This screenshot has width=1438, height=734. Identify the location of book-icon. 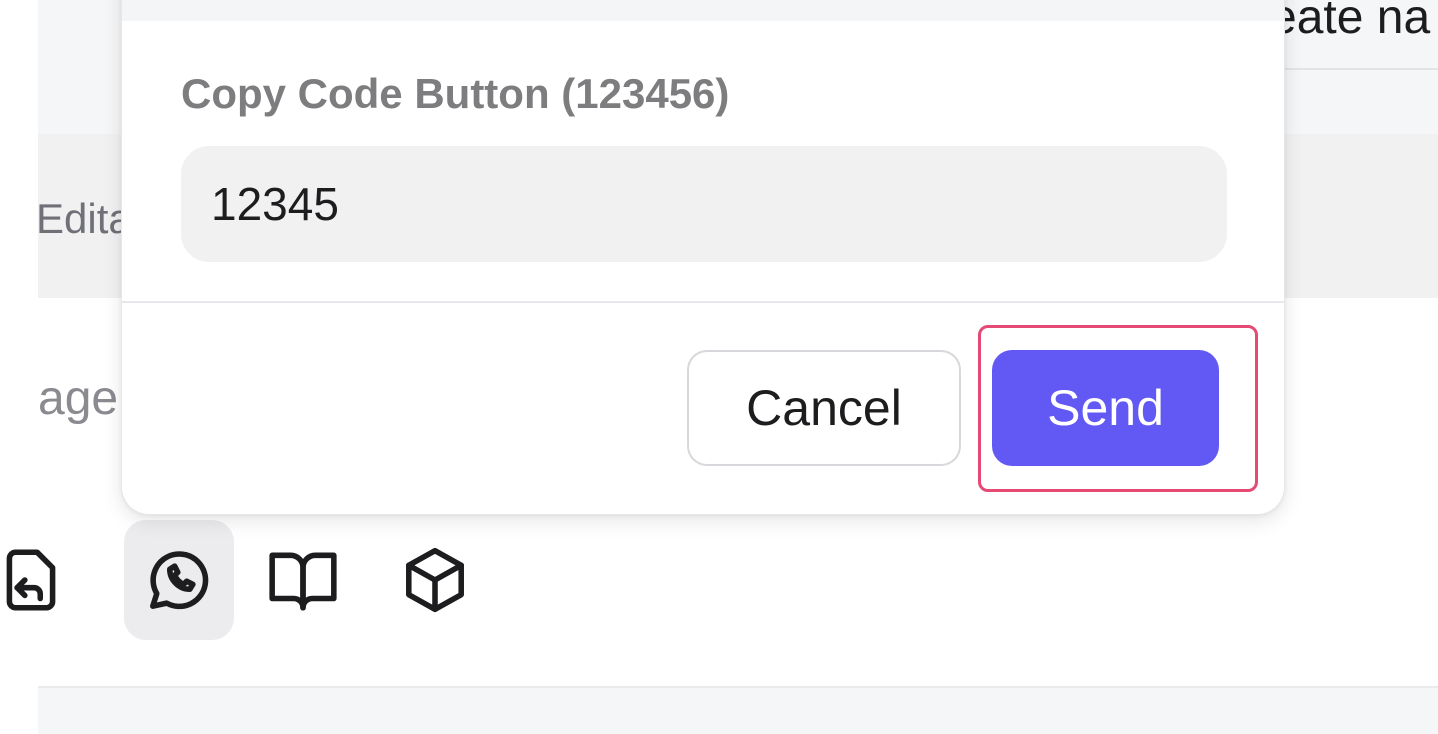
(303, 581).